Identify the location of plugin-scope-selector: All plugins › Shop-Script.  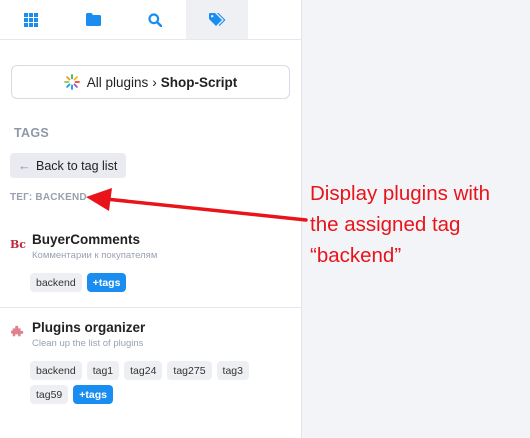
(150, 82).